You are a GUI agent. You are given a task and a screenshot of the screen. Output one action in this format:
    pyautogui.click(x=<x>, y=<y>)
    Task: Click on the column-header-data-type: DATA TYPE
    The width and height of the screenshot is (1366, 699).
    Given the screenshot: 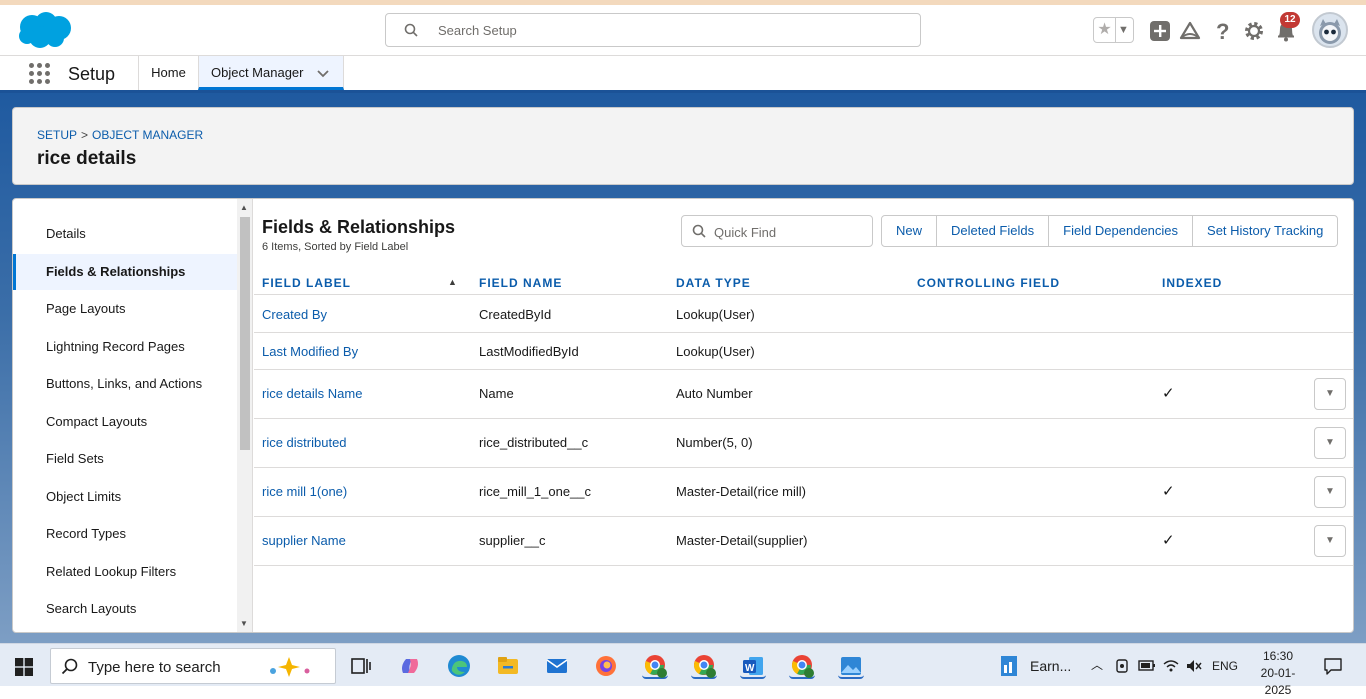 What is the action you would take?
    pyautogui.click(x=713, y=283)
    